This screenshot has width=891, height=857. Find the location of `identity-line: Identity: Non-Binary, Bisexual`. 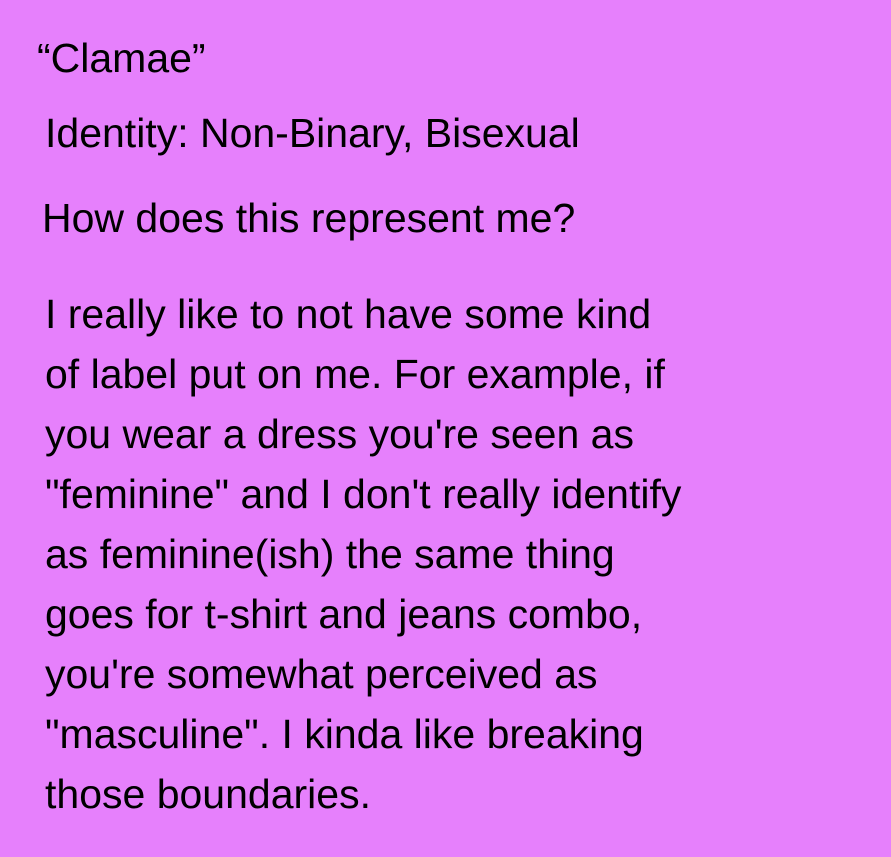

identity-line: Identity: Non-Binary, Bisexual is located at coordinates (312, 133).